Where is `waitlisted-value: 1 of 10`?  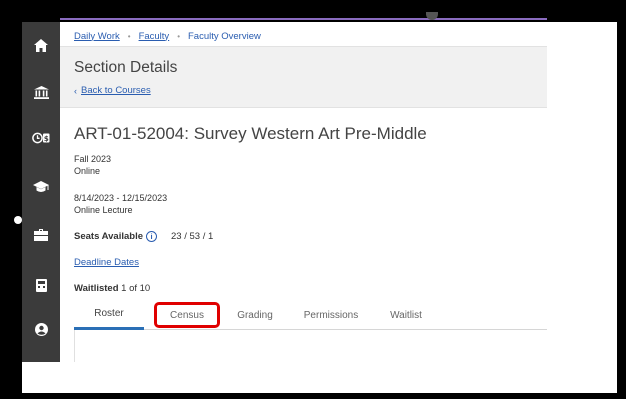
waitlisted-value: 1 of 10 is located at coordinates (136, 288).